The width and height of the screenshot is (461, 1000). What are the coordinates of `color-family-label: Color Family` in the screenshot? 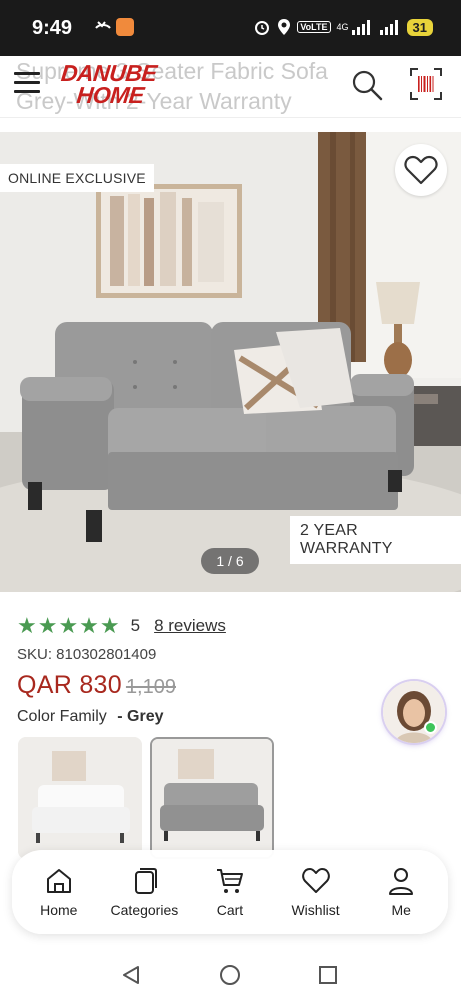 It's located at (62, 716).